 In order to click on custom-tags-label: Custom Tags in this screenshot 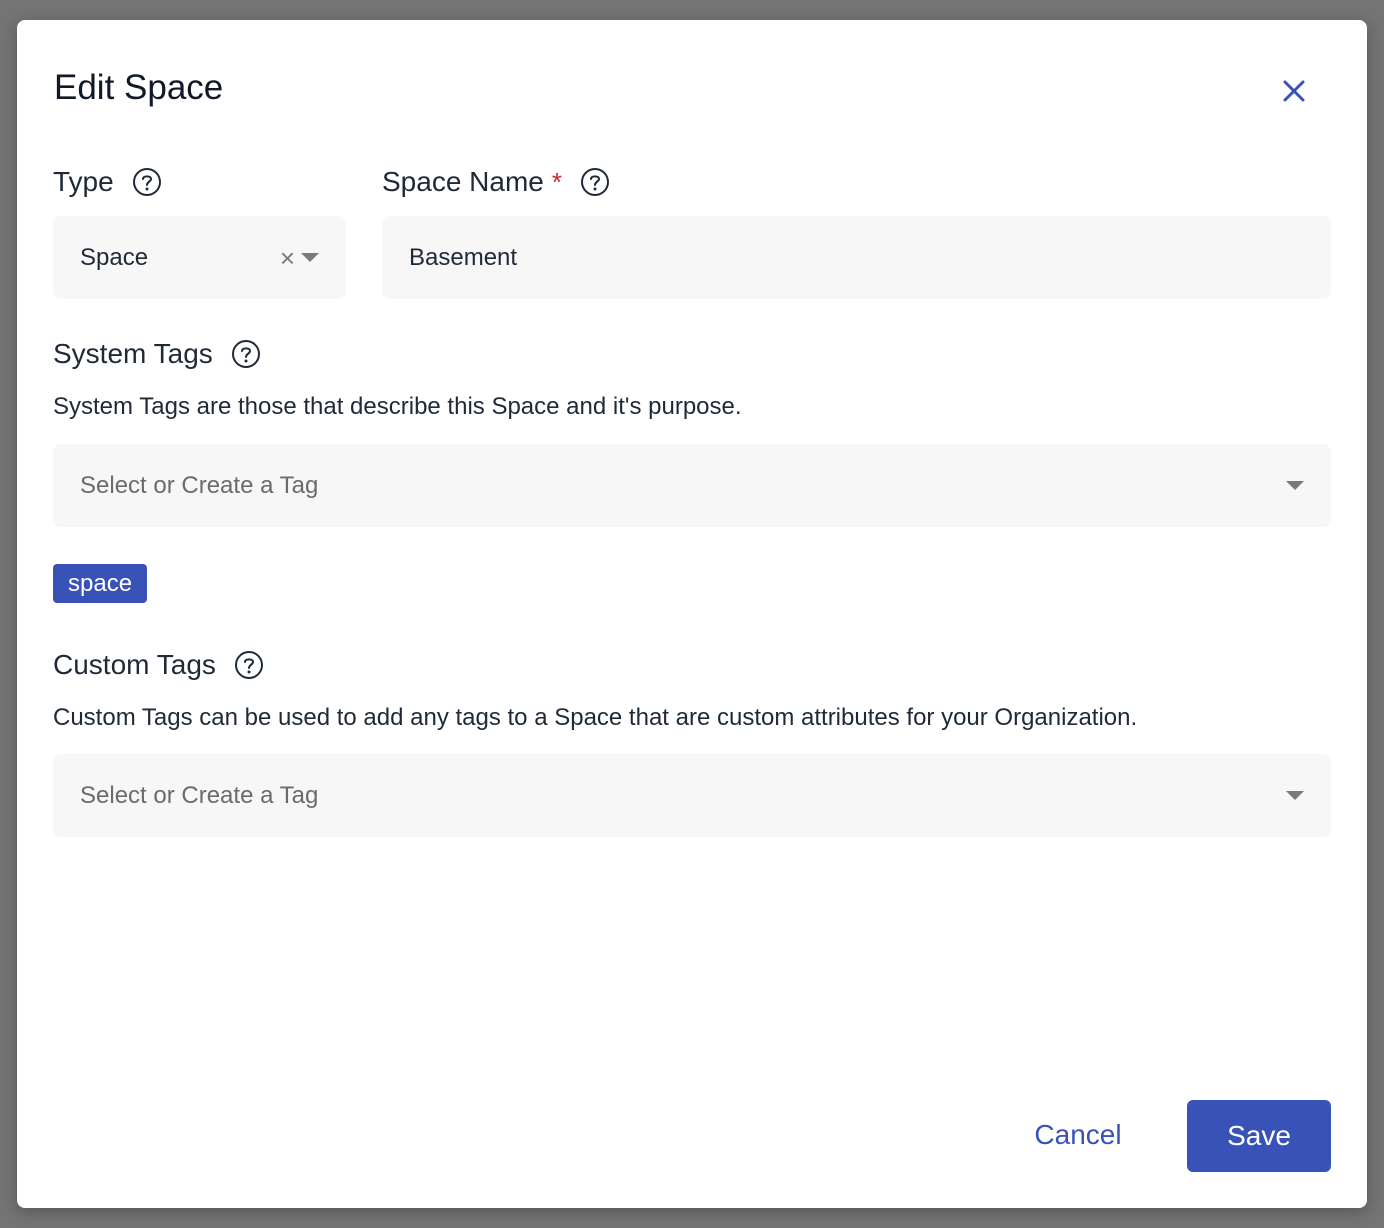, I will do `click(134, 664)`.